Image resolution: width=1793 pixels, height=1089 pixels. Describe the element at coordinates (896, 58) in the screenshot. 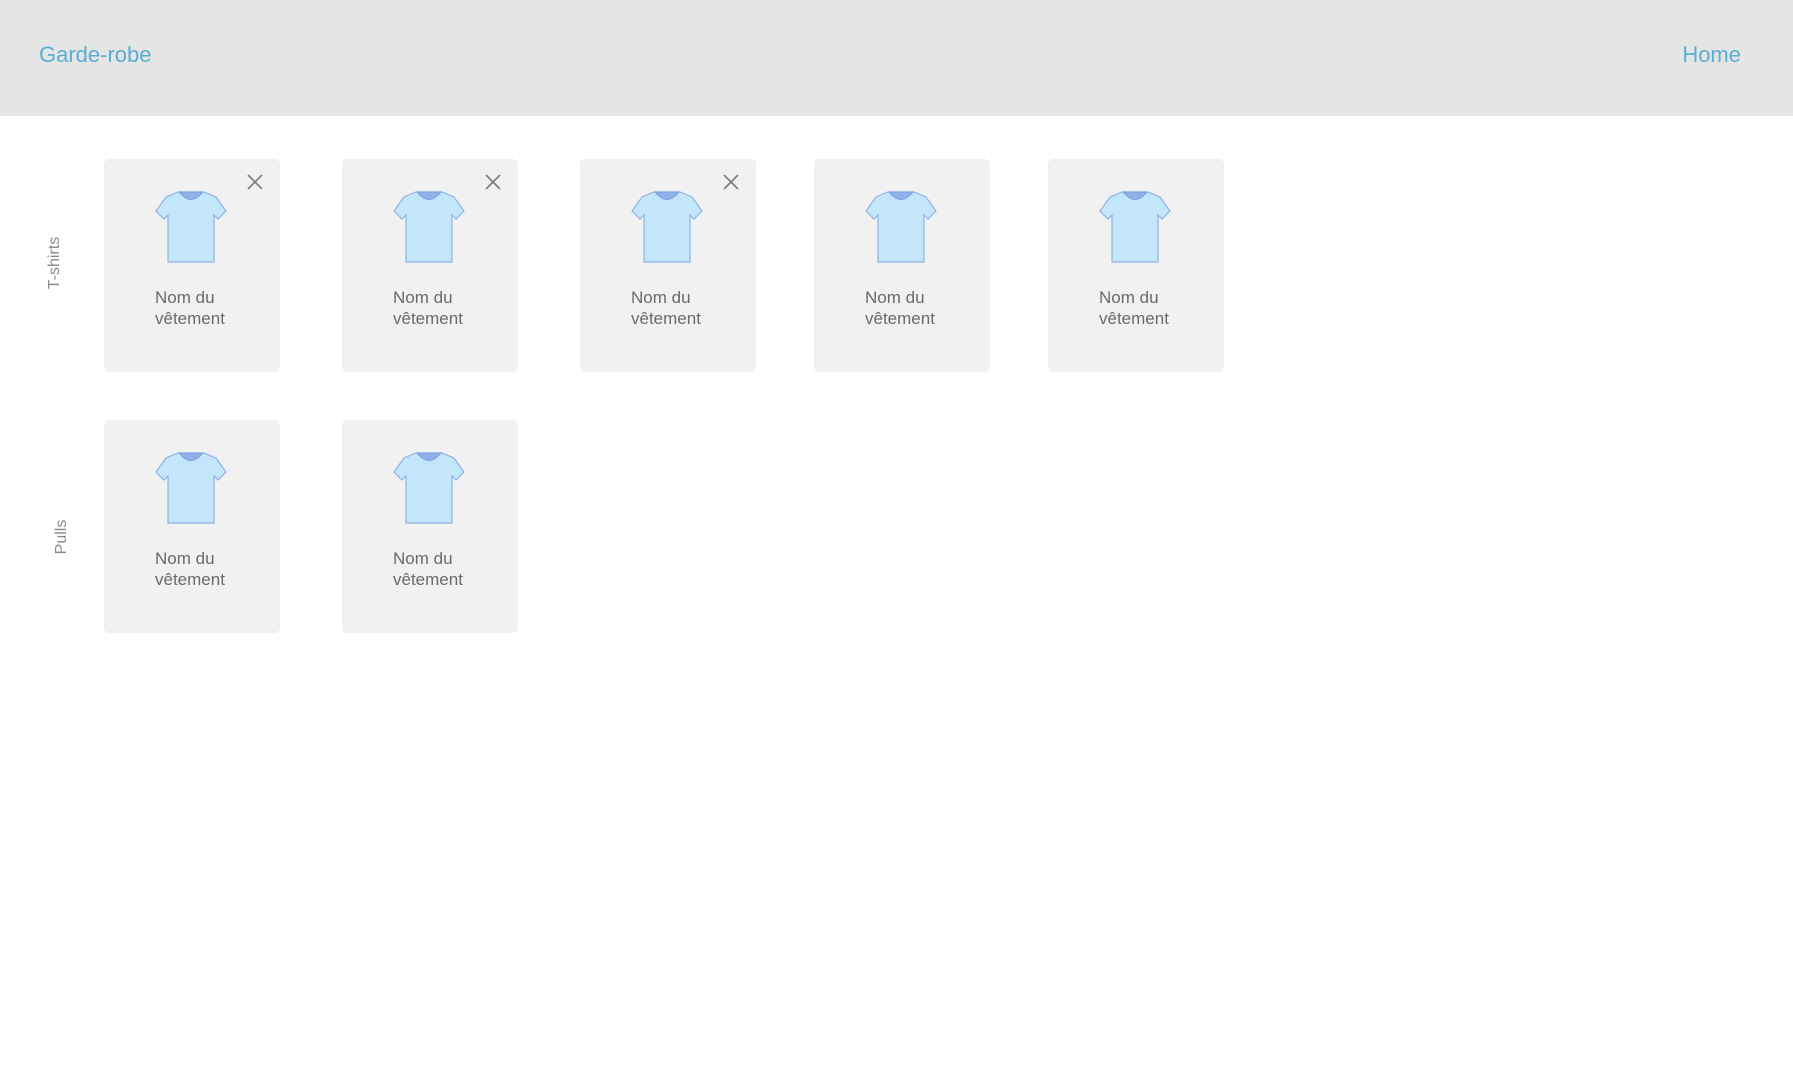

I see `top-bar: Garde-robe Home` at that location.